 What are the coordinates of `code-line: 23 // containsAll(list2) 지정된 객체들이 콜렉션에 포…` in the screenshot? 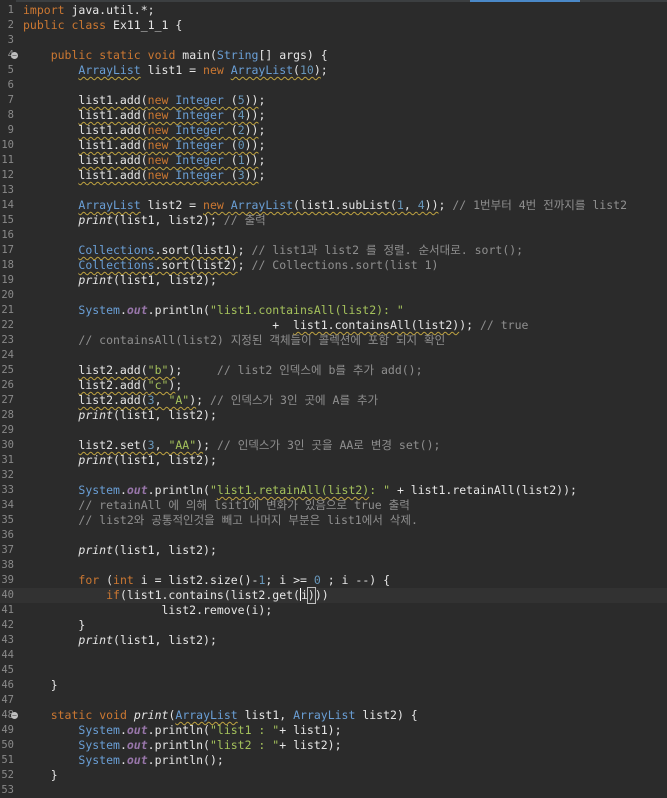 It's located at (333, 340).